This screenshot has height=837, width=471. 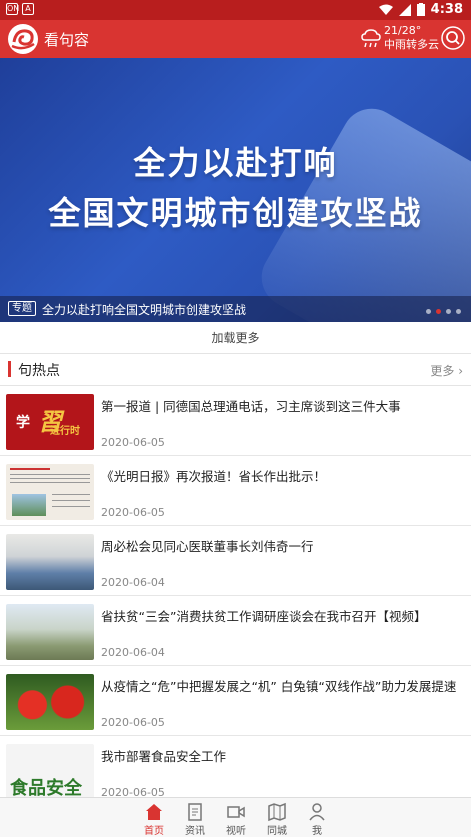 I want to click on video-icon, so click(x=236, y=812).